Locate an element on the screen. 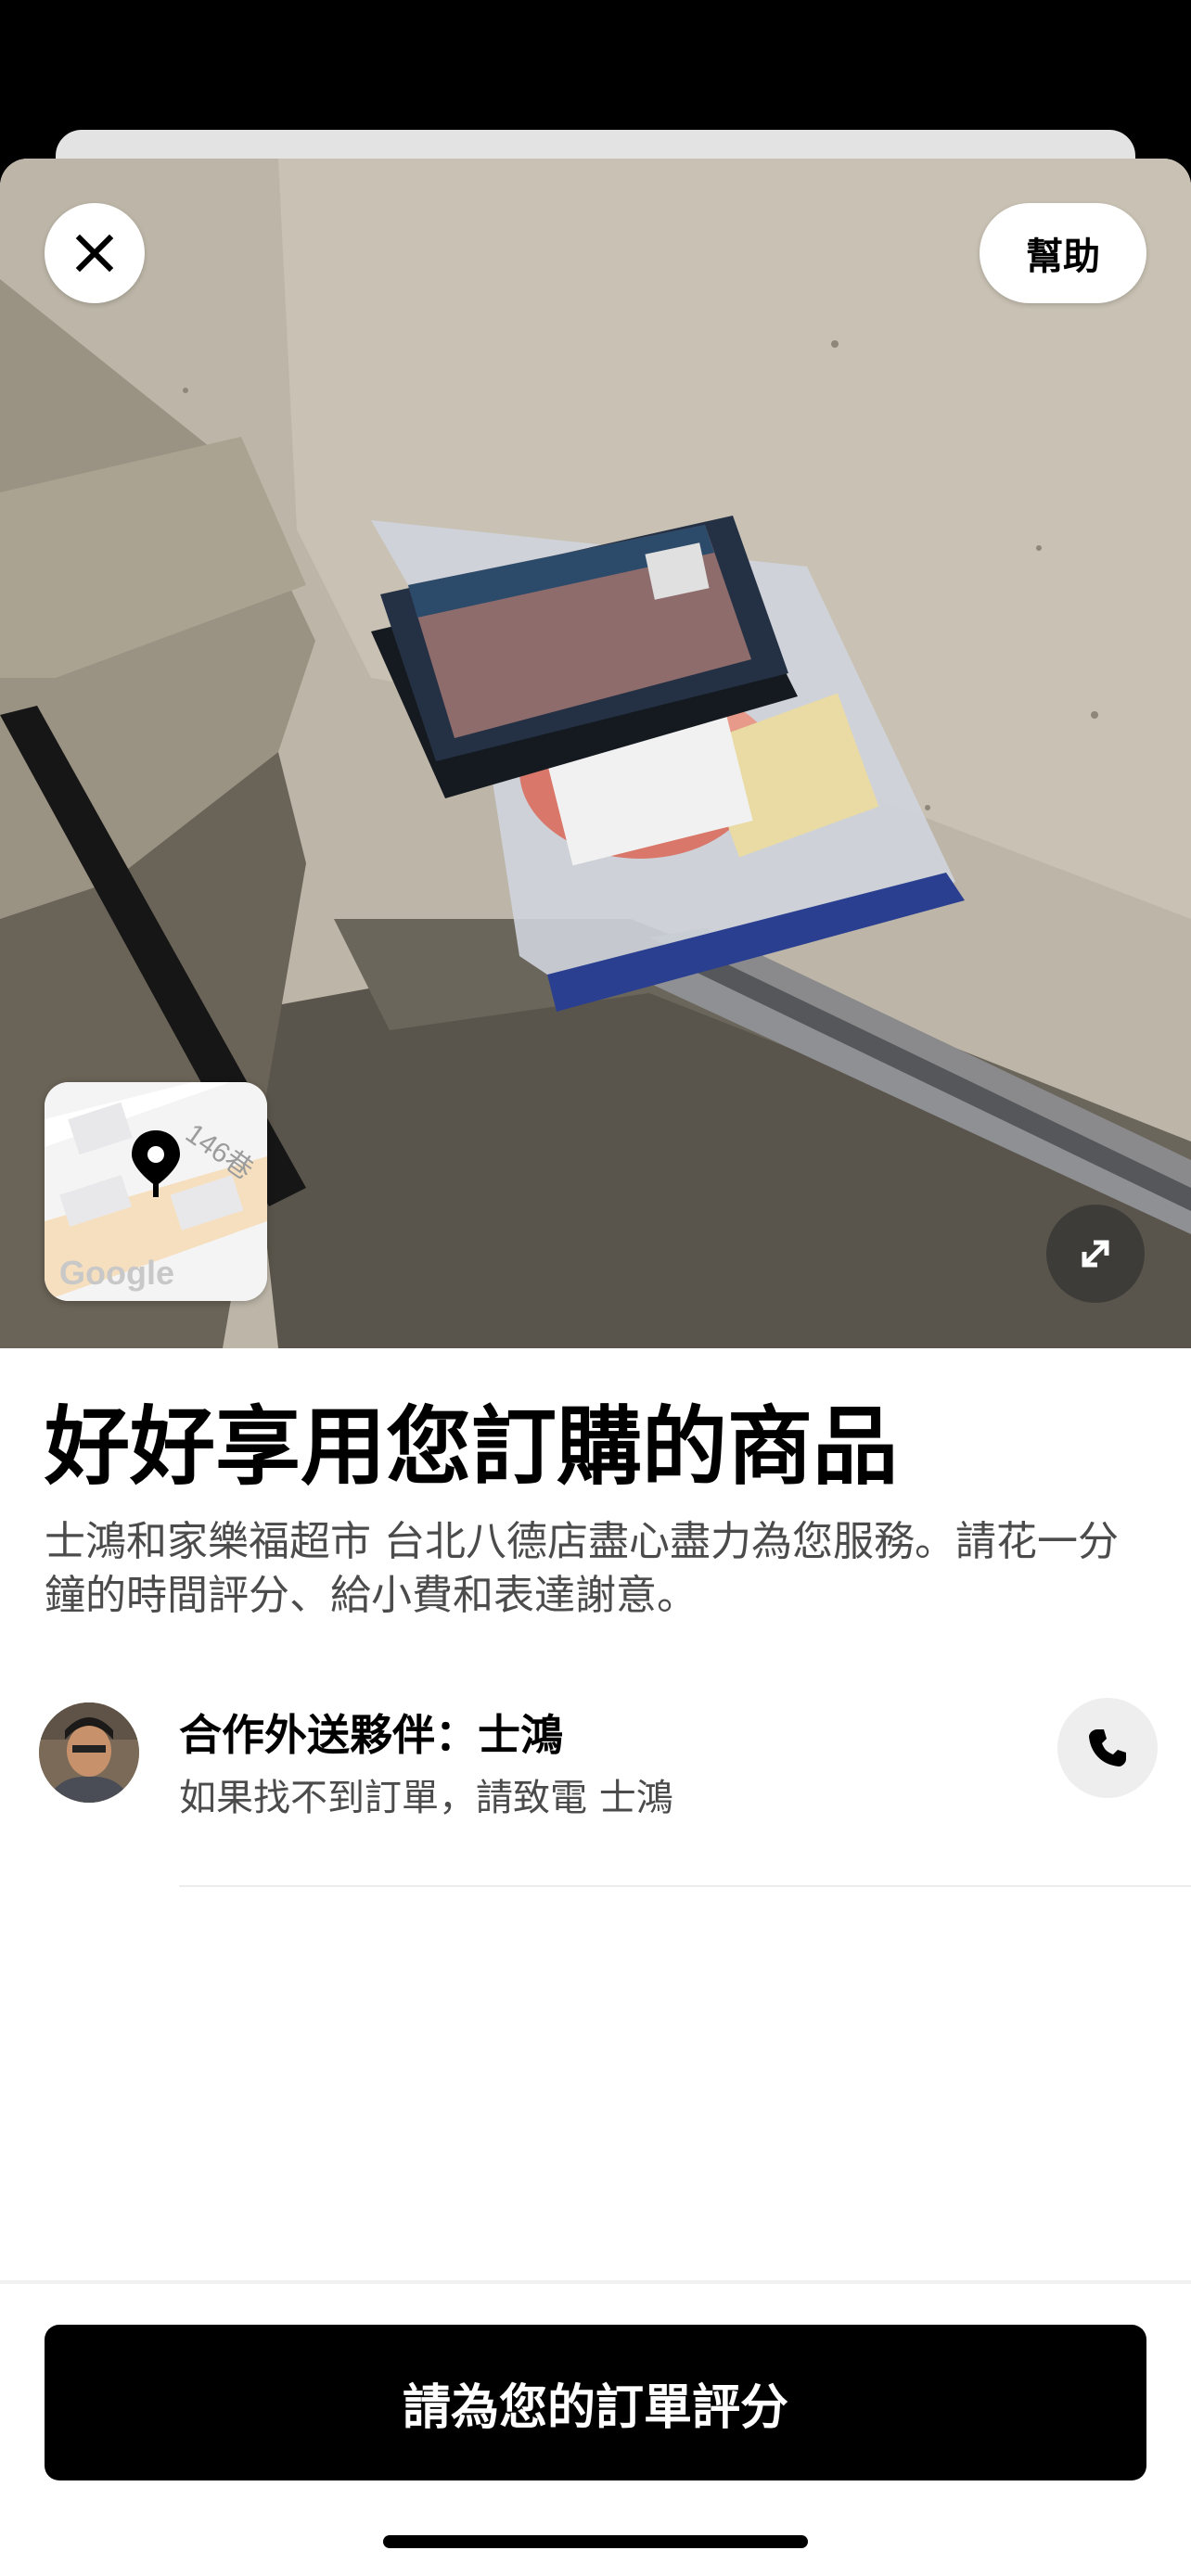 The image size is (1191, 2576). map-watermark: Google is located at coordinates (116, 1273).